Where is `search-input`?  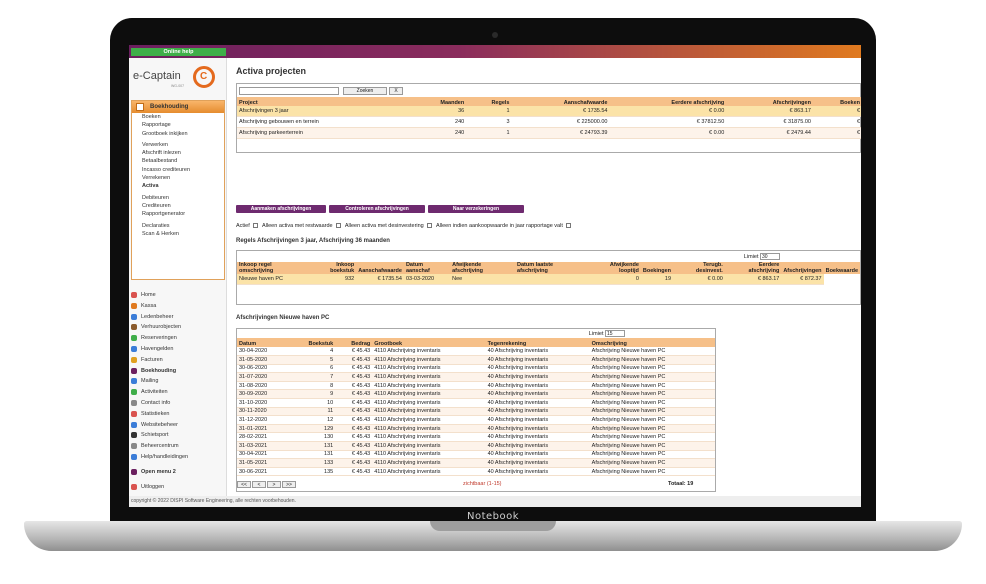 search-input is located at coordinates (289, 91).